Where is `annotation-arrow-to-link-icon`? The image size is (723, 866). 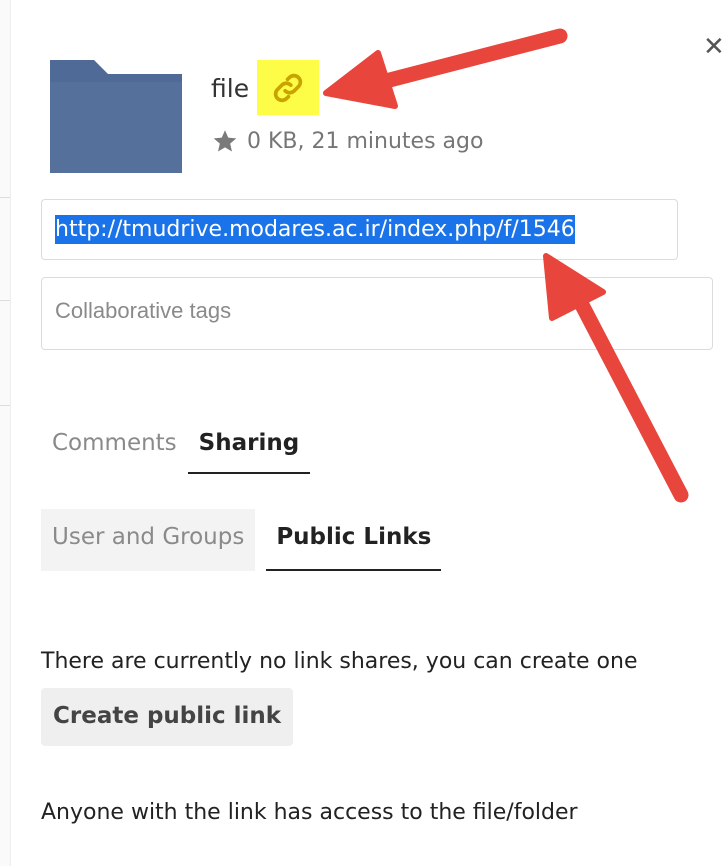 annotation-arrow-to-link-icon is located at coordinates (445, 68).